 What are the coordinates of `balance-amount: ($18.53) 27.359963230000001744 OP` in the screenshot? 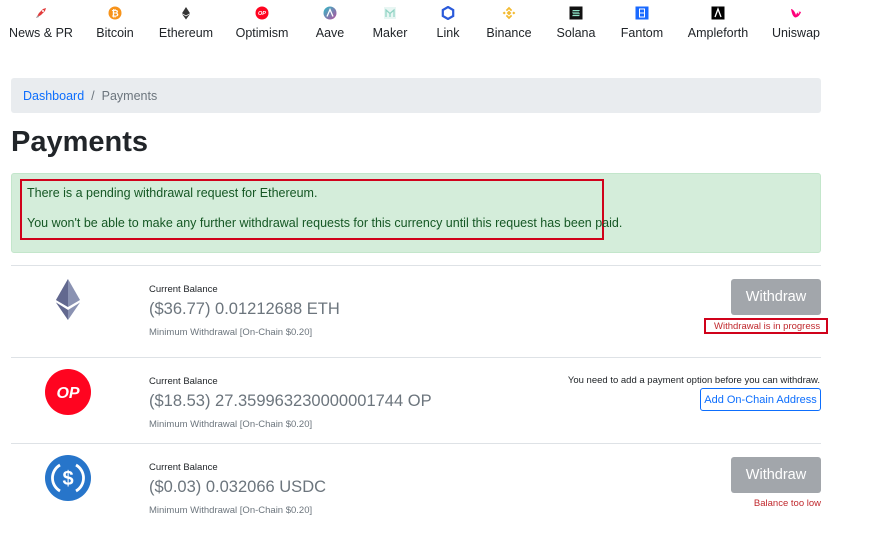 It's located at (290, 401).